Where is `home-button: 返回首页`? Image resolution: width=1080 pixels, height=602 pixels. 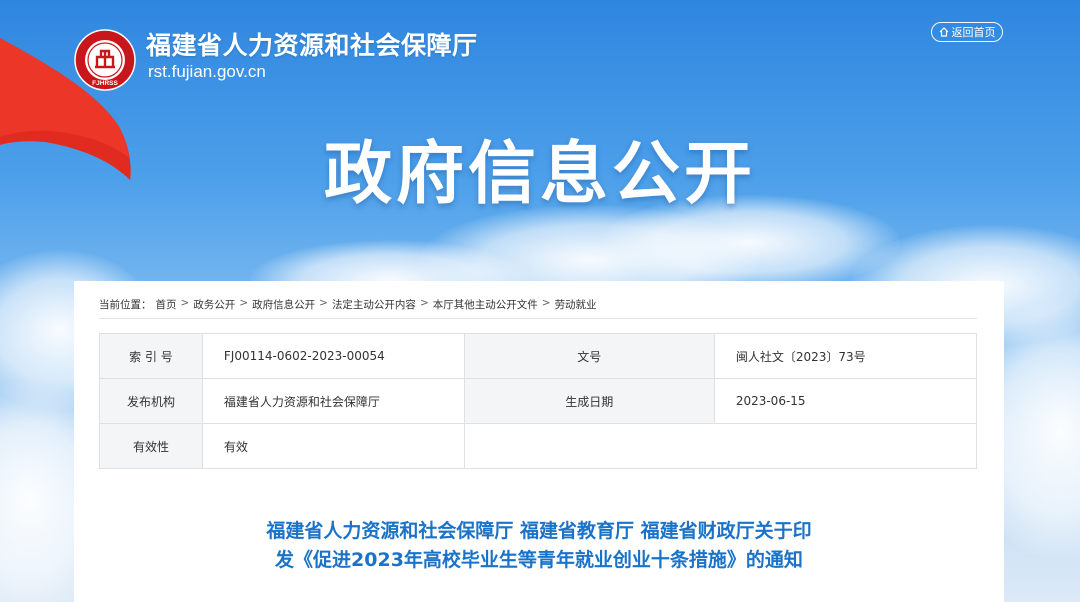
home-button: 返回首页 is located at coordinates (967, 32).